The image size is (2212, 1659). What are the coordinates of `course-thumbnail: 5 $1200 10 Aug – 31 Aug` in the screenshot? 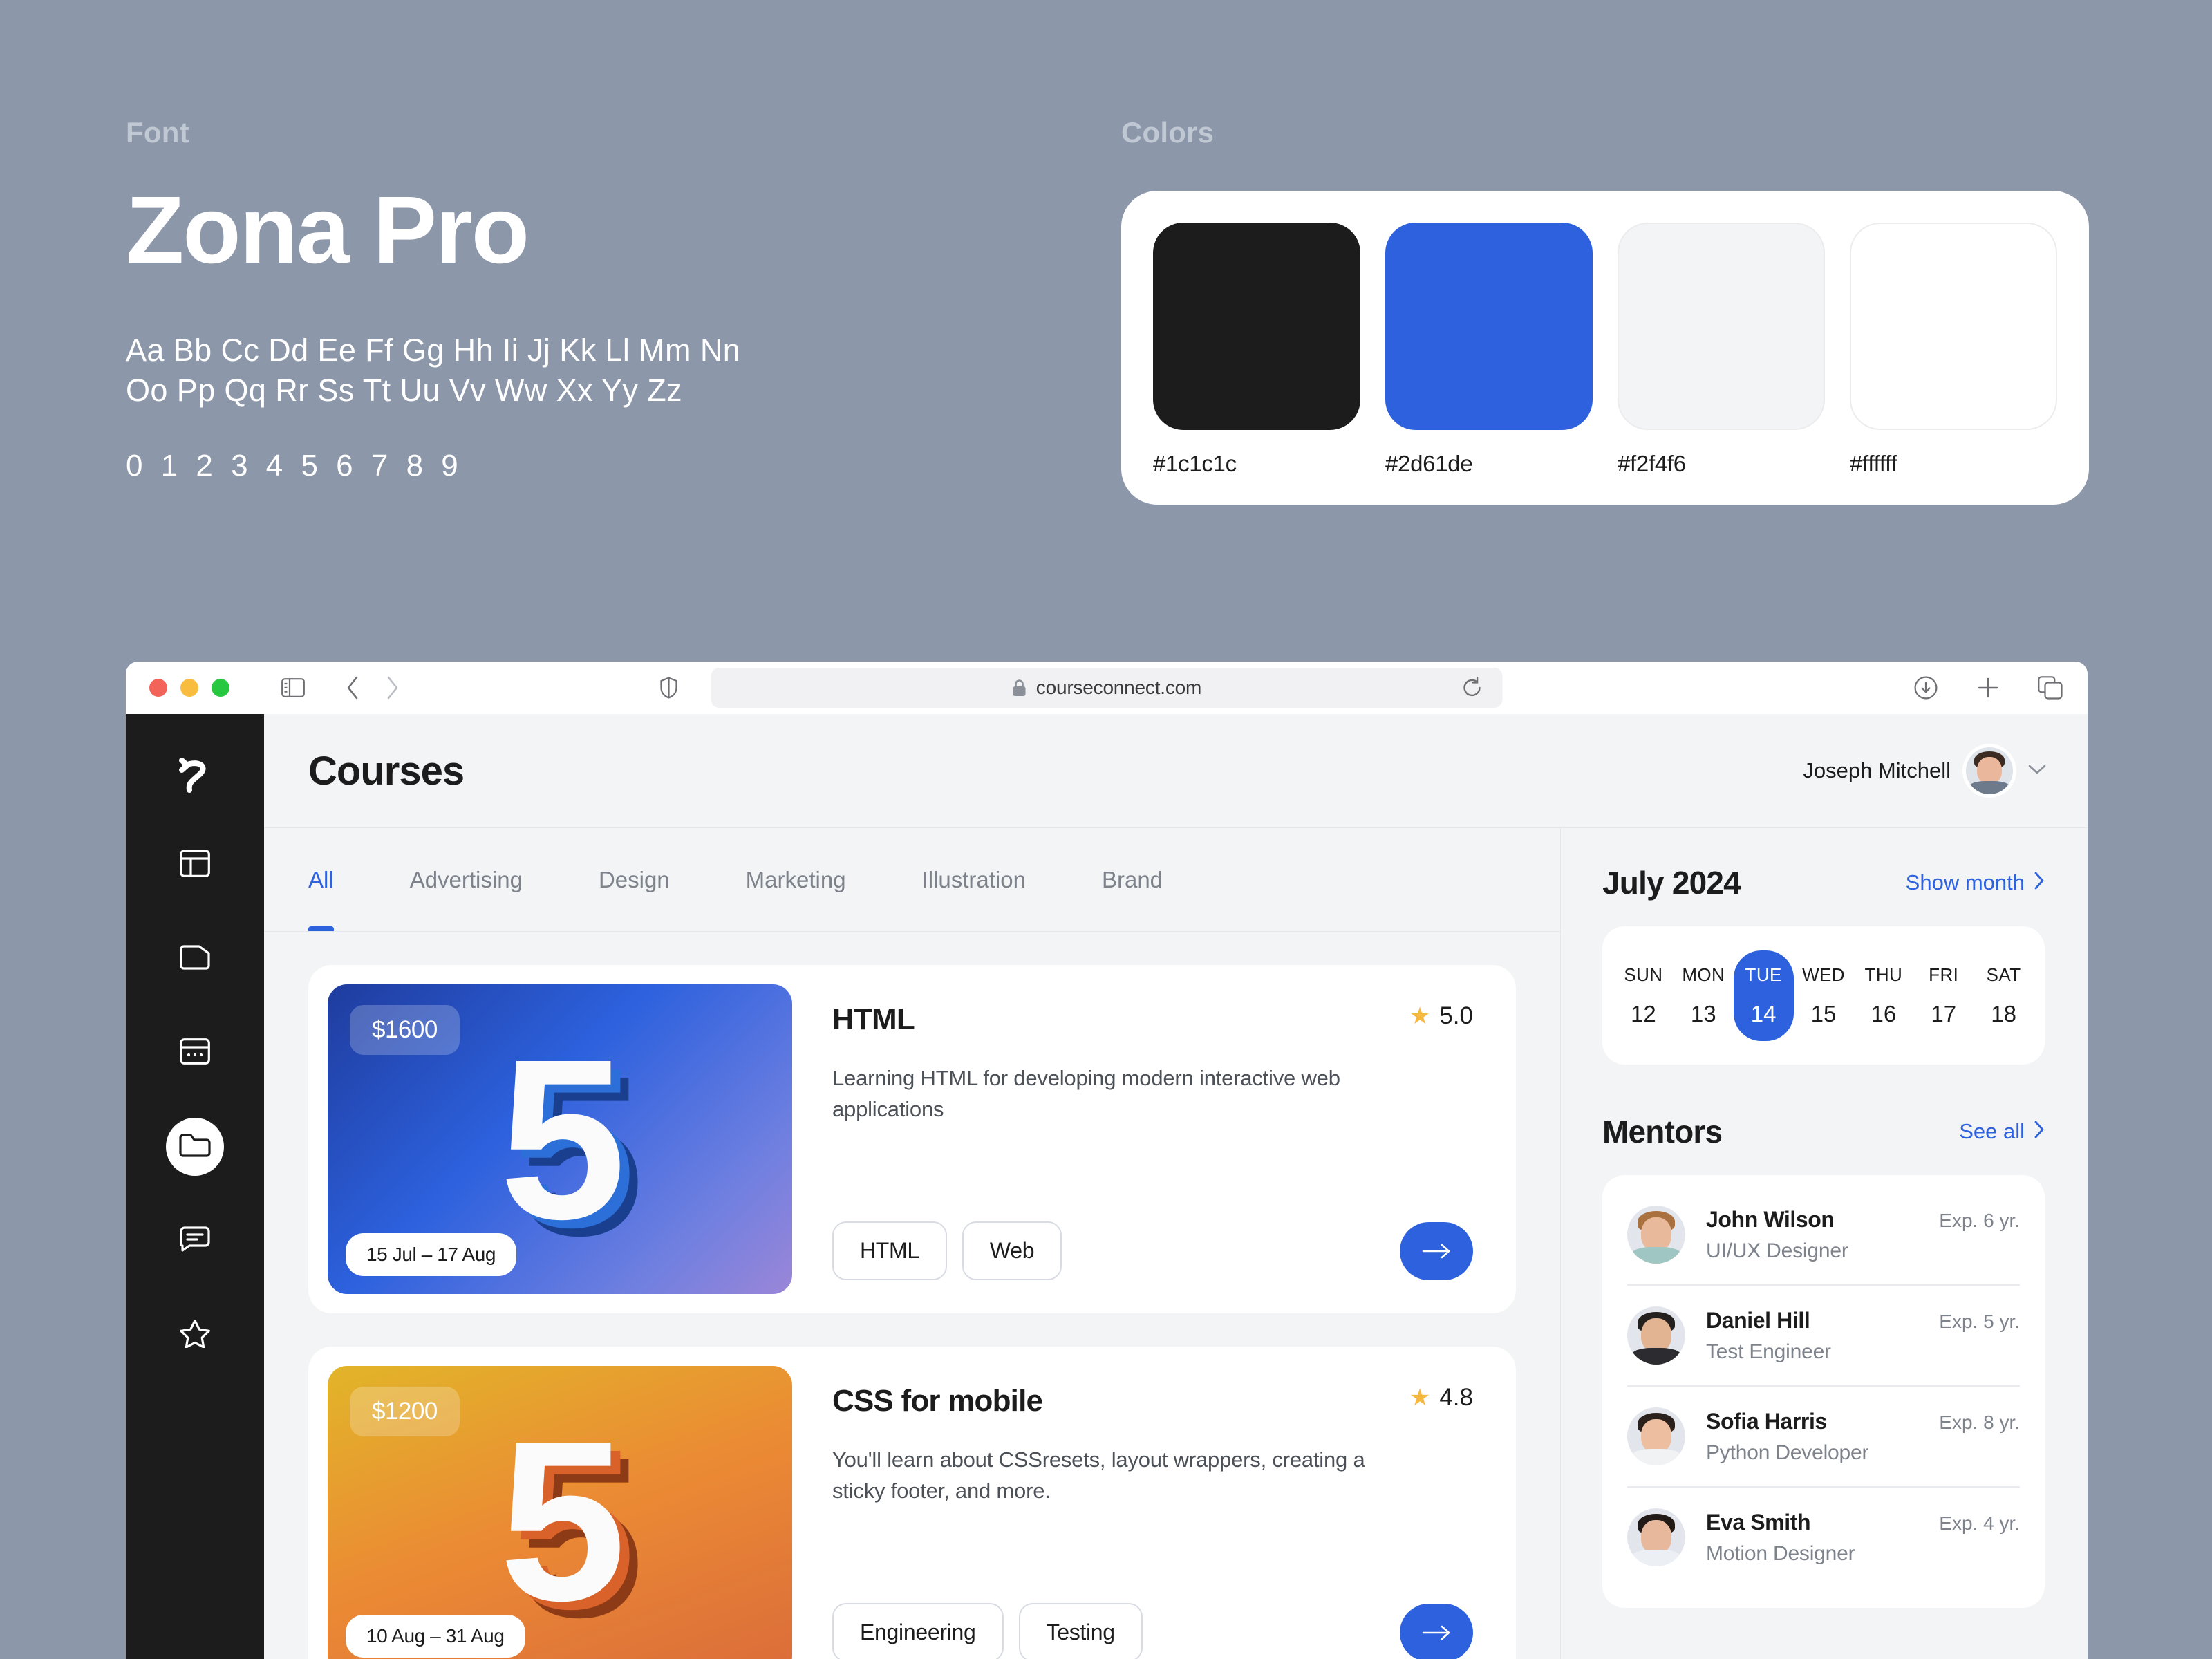 It's located at (560, 1512).